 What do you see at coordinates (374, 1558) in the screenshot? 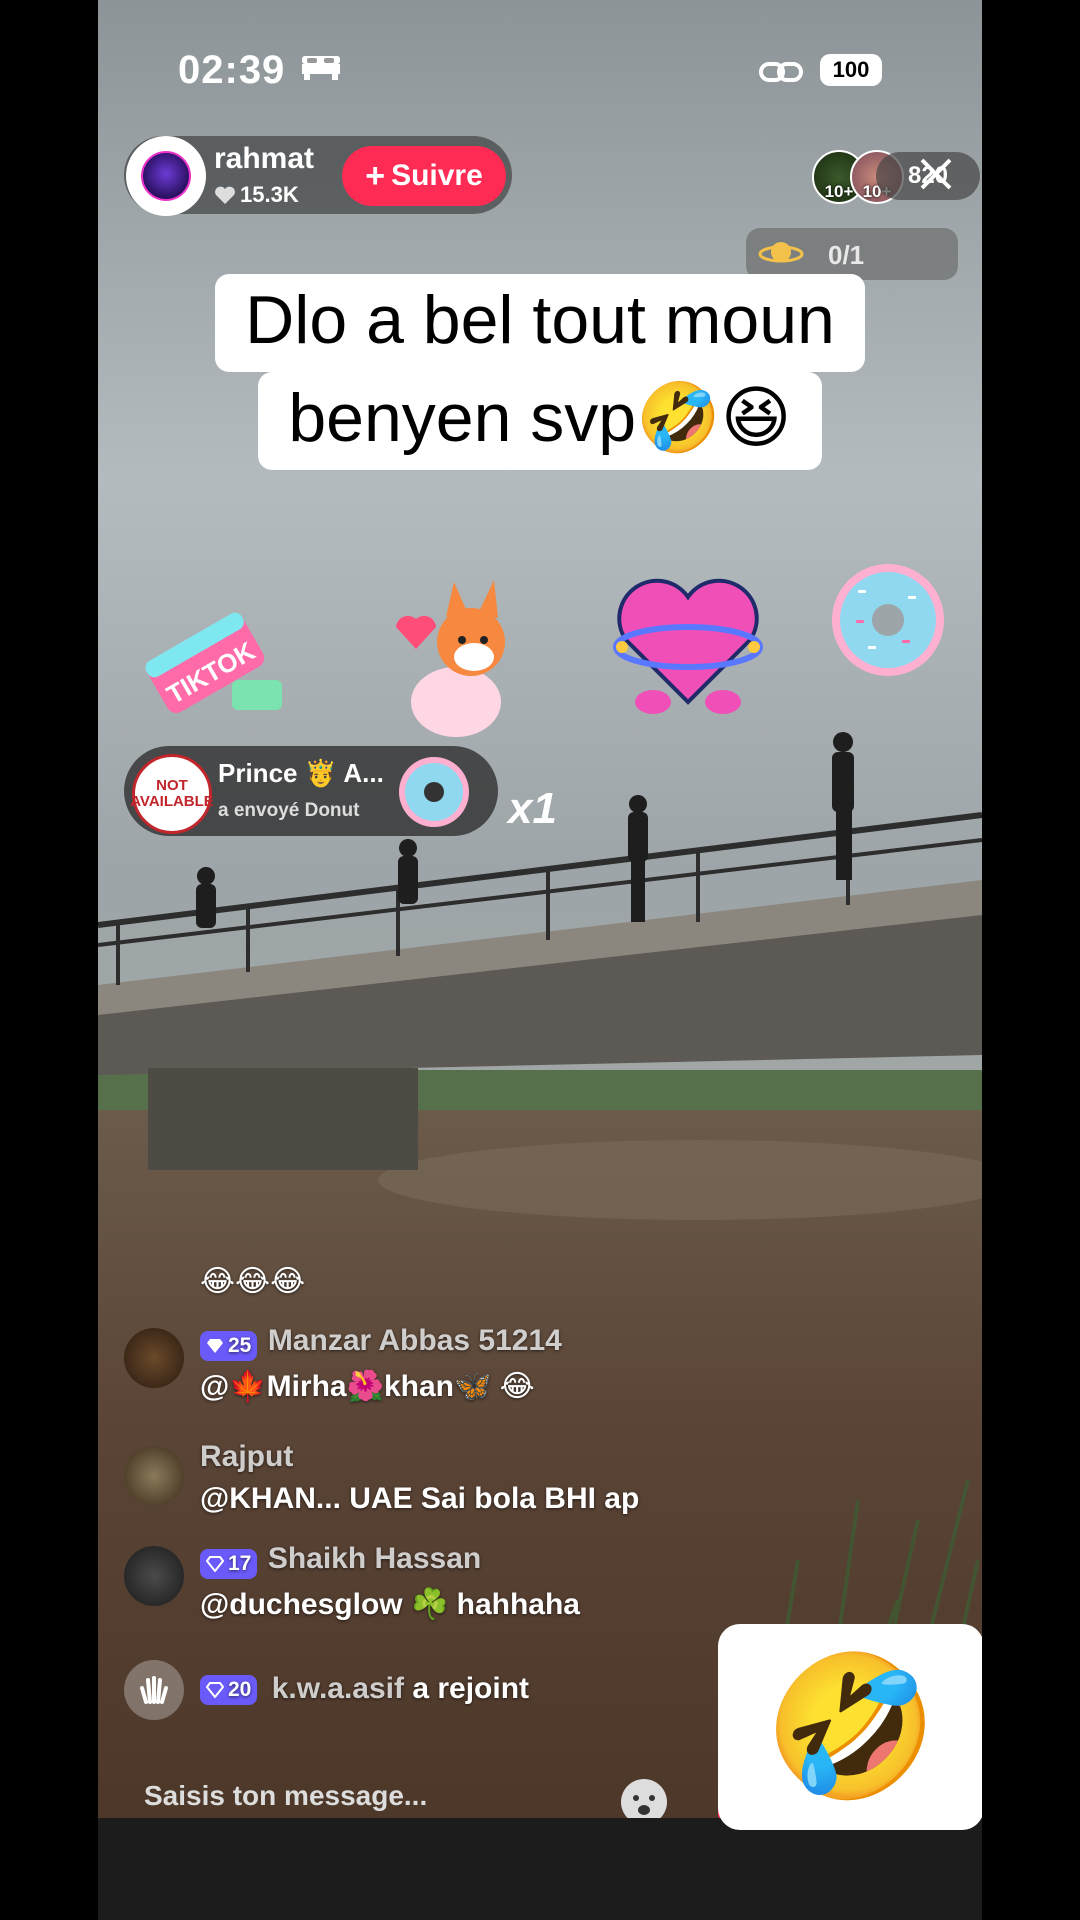
I see `chat-username: Shaikh Hassan` at bounding box center [374, 1558].